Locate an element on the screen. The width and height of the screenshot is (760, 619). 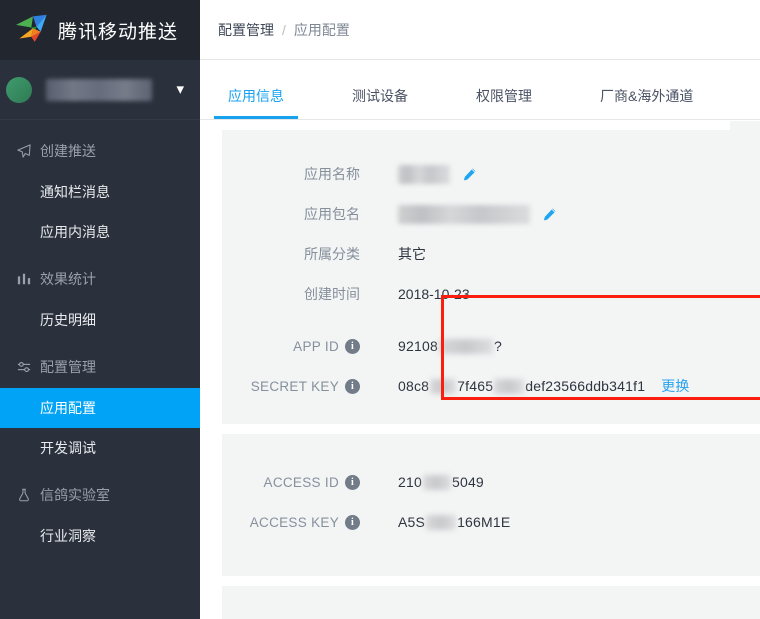
chevron-down-icon: ▾ is located at coordinates (180, 89).